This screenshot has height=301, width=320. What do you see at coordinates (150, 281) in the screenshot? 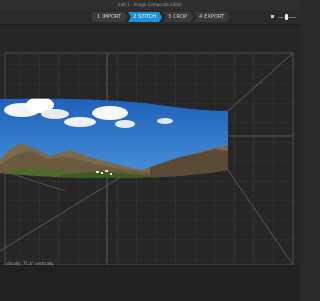
I see `status-bar: ...rtically, 71.4° vertically.` at bounding box center [150, 281].